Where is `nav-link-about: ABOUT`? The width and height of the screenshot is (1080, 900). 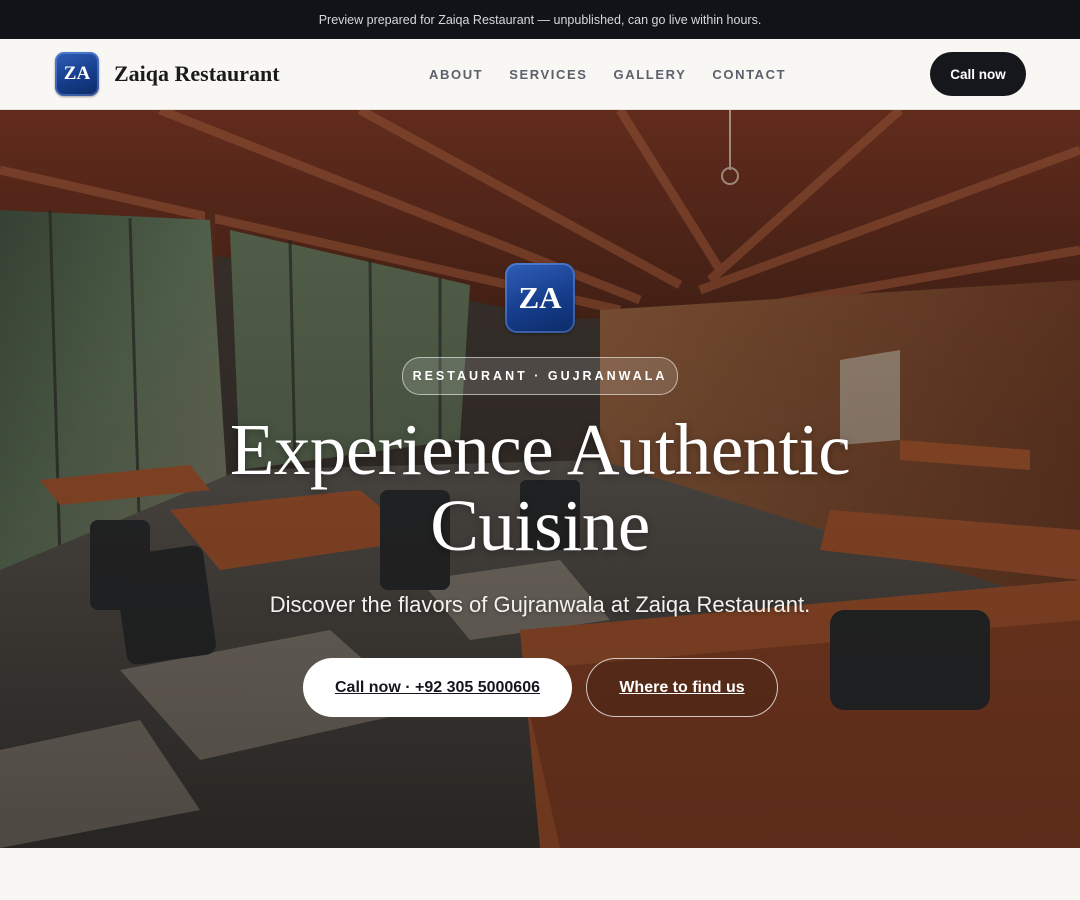 nav-link-about: ABOUT is located at coordinates (456, 74).